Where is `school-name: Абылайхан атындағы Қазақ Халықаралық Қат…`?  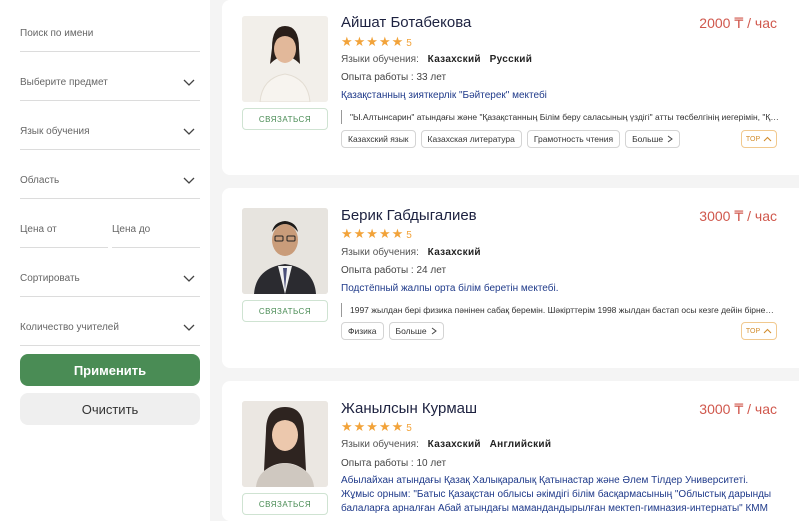 school-name: Абылайхан атындағы Қазақ Халықаралық Қат… is located at coordinates (556, 494).